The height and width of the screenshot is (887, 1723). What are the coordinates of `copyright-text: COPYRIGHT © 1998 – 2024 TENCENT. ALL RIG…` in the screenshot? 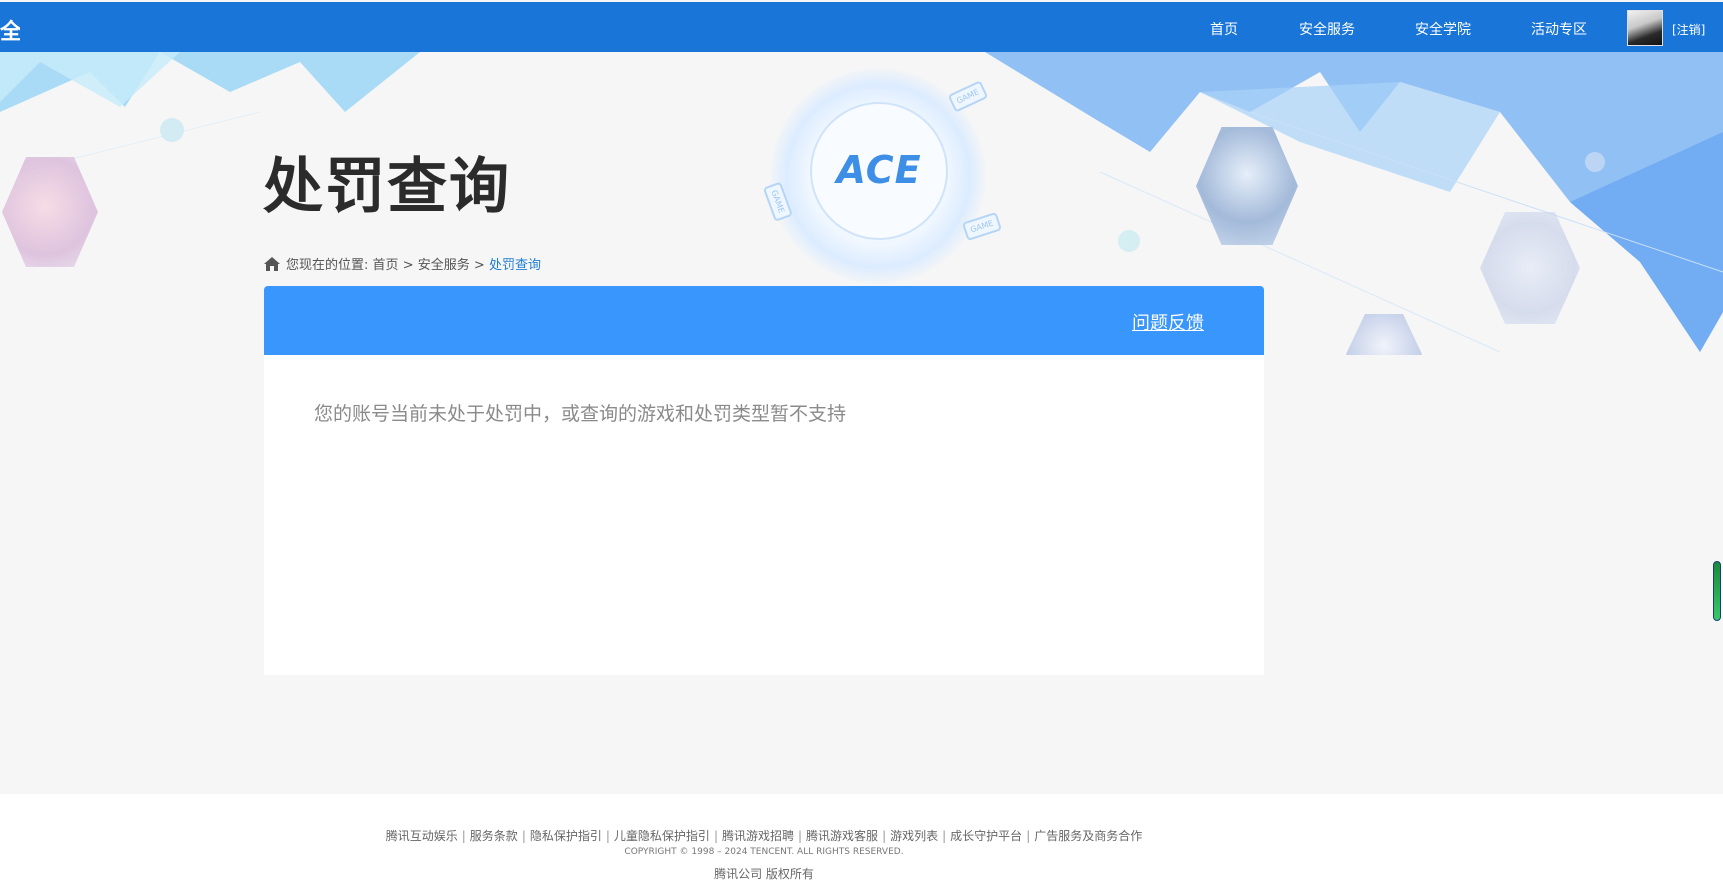 It's located at (764, 852).